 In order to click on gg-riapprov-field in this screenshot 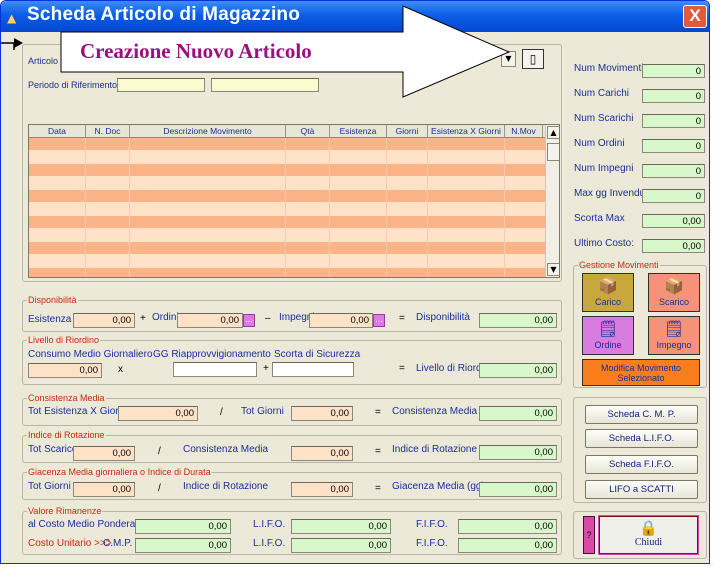, I will do `click(215, 369)`.